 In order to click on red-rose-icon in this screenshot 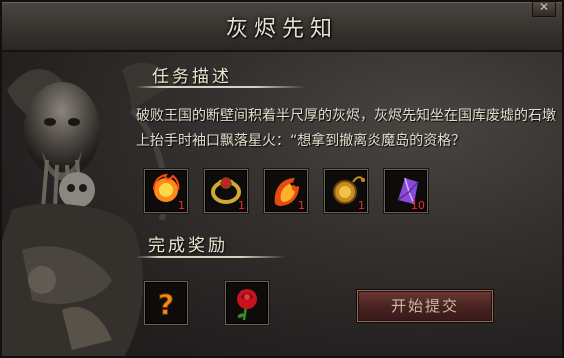, I will do `click(247, 305)`.